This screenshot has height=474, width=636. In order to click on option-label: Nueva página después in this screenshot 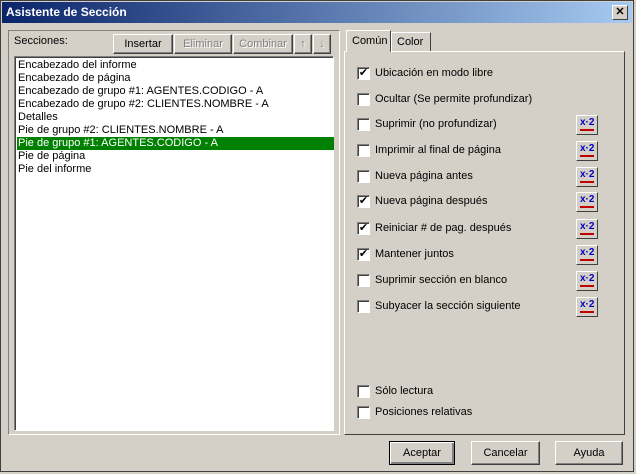, I will do `click(431, 201)`.